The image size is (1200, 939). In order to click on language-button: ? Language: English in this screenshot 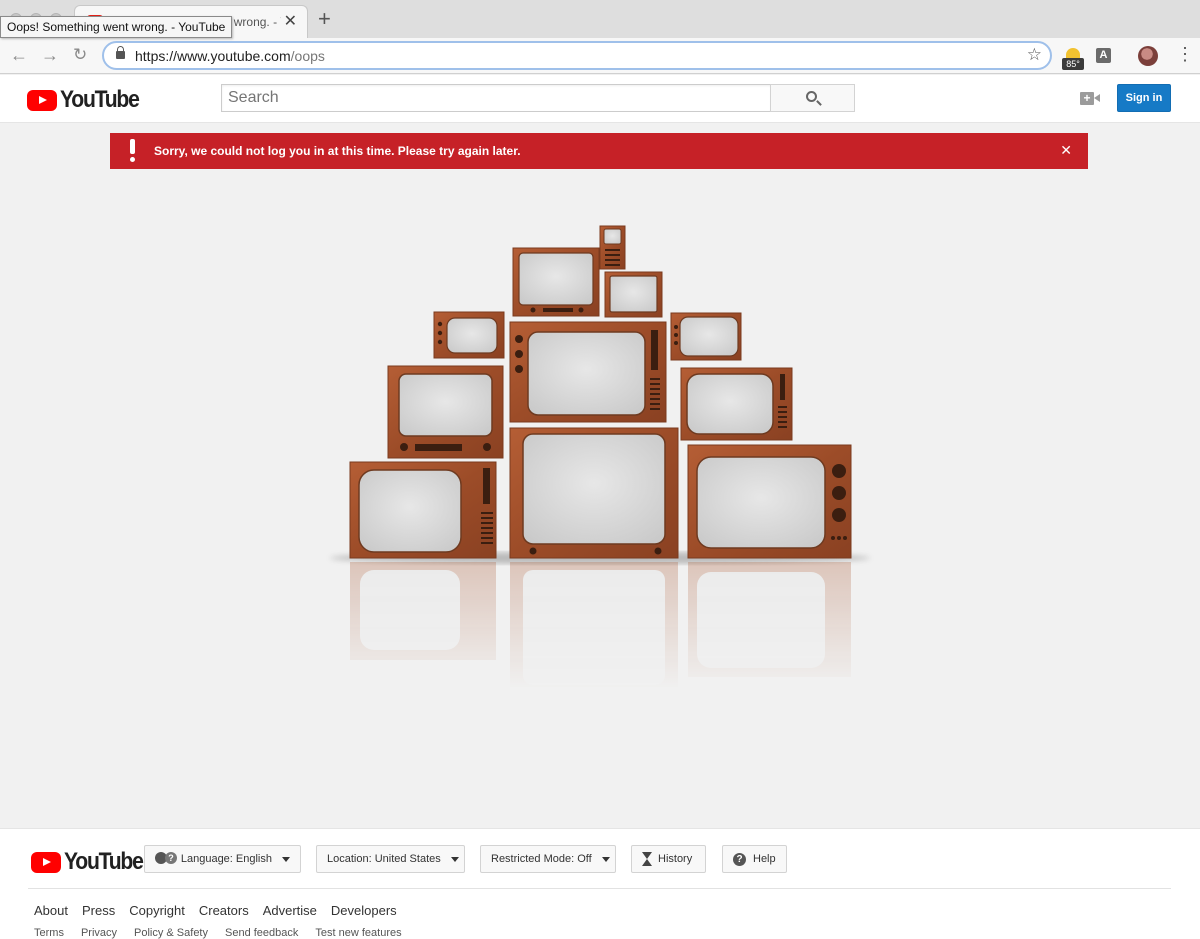, I will do `click(222, 859)`.